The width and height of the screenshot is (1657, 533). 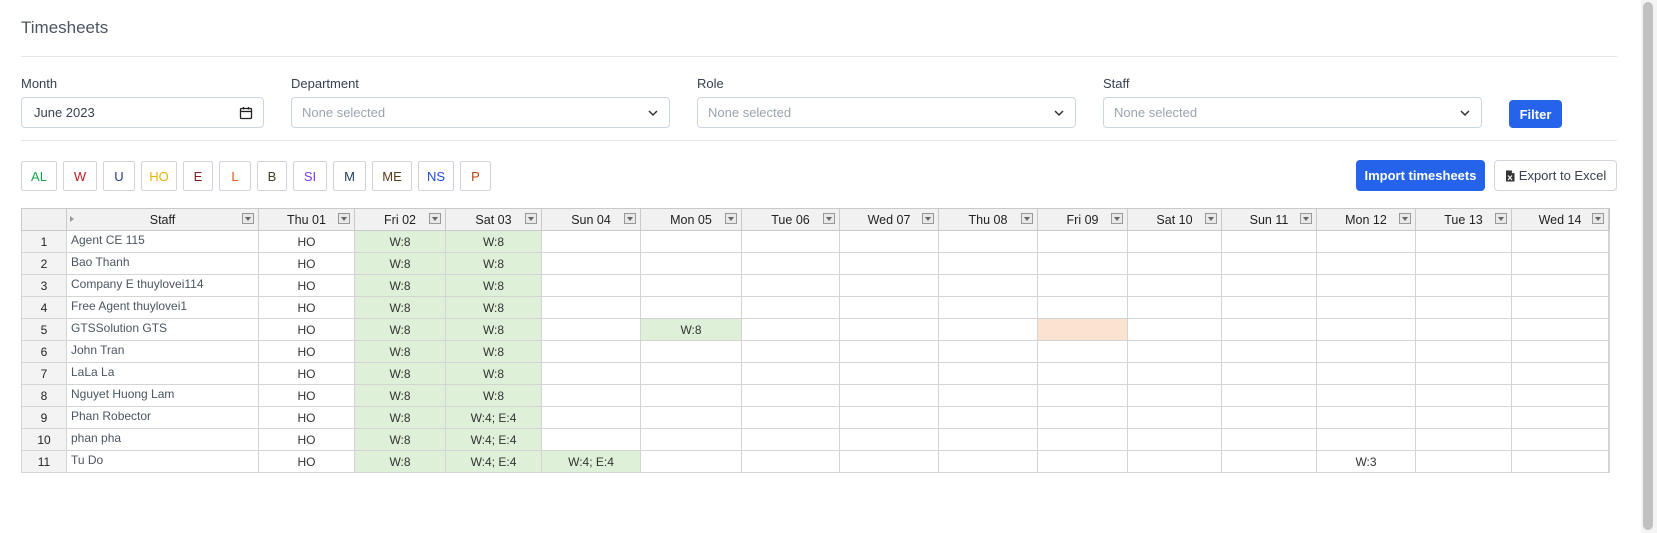 What do you see at coordinates (400, 219) in the screenshot?
I see `column-header-day: Fri 02` at bounding box center [400, 219].